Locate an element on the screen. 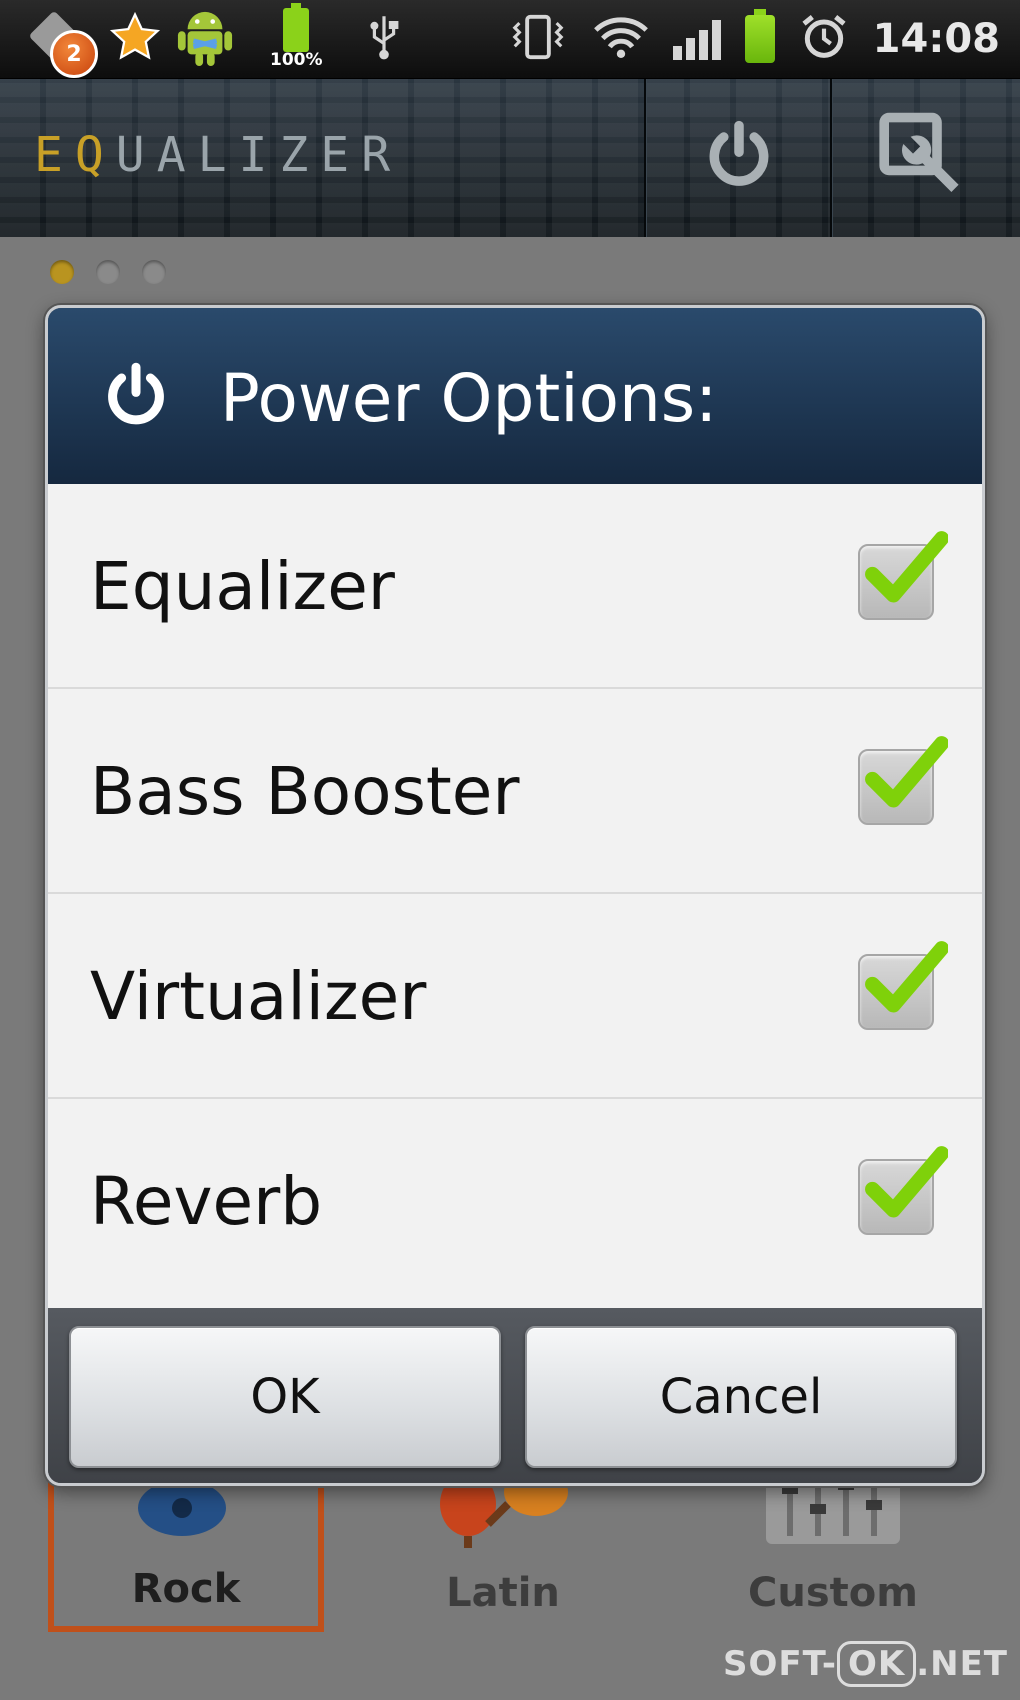 Image resolution: width=1020 pixels, height=1700 pixels. settings-wrench-icon is located at coordinates (925, 158).